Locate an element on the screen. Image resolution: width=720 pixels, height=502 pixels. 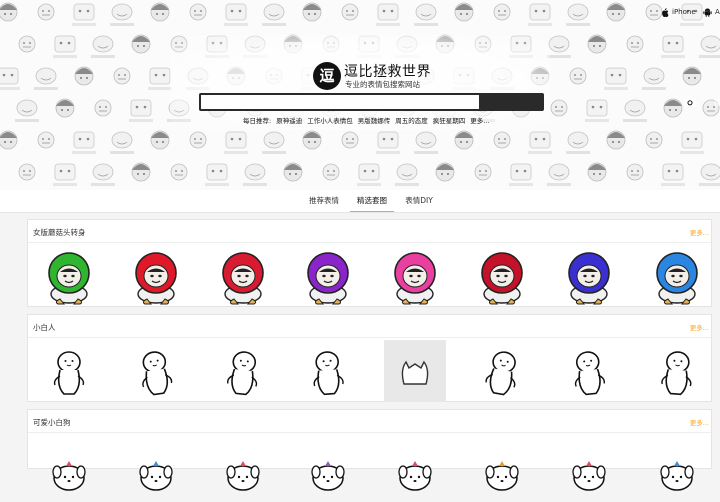
logo-glyph: 逗 is located at coordinates (327, 75).